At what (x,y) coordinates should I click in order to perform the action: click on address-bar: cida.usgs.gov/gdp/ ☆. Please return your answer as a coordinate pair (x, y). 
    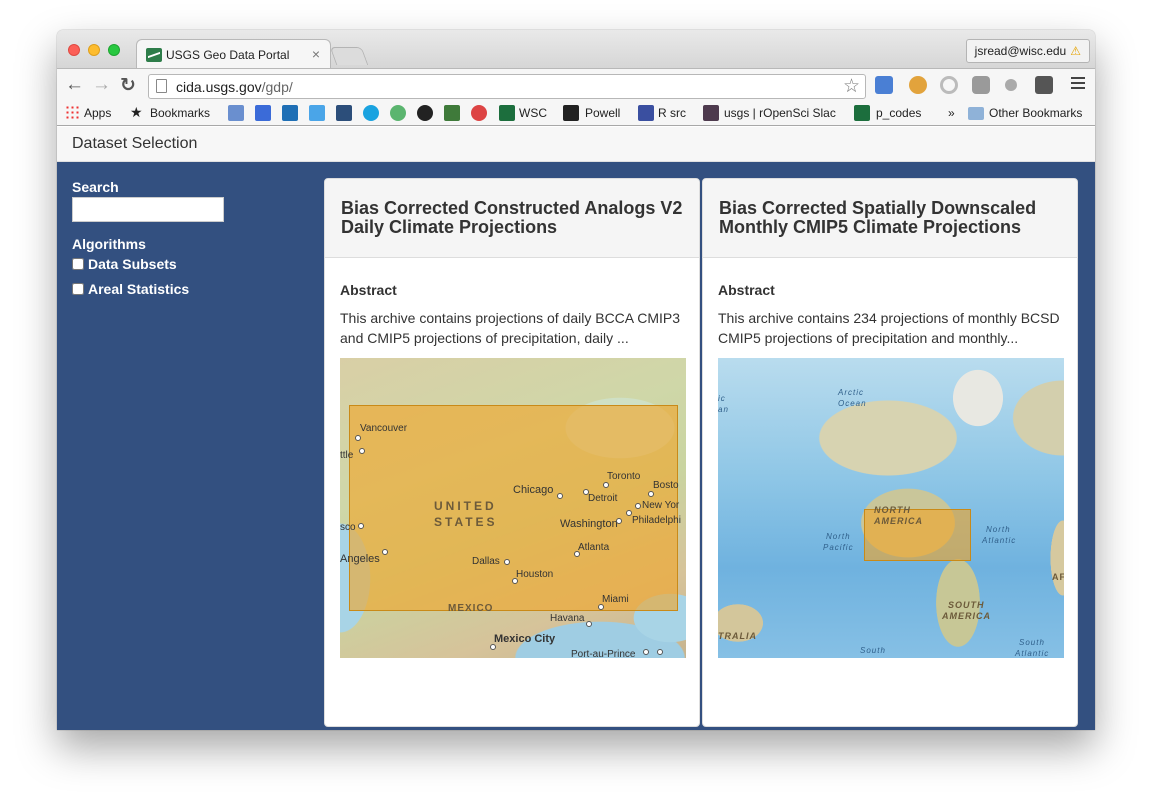
    Looking at the image, I should click on (507, 86).